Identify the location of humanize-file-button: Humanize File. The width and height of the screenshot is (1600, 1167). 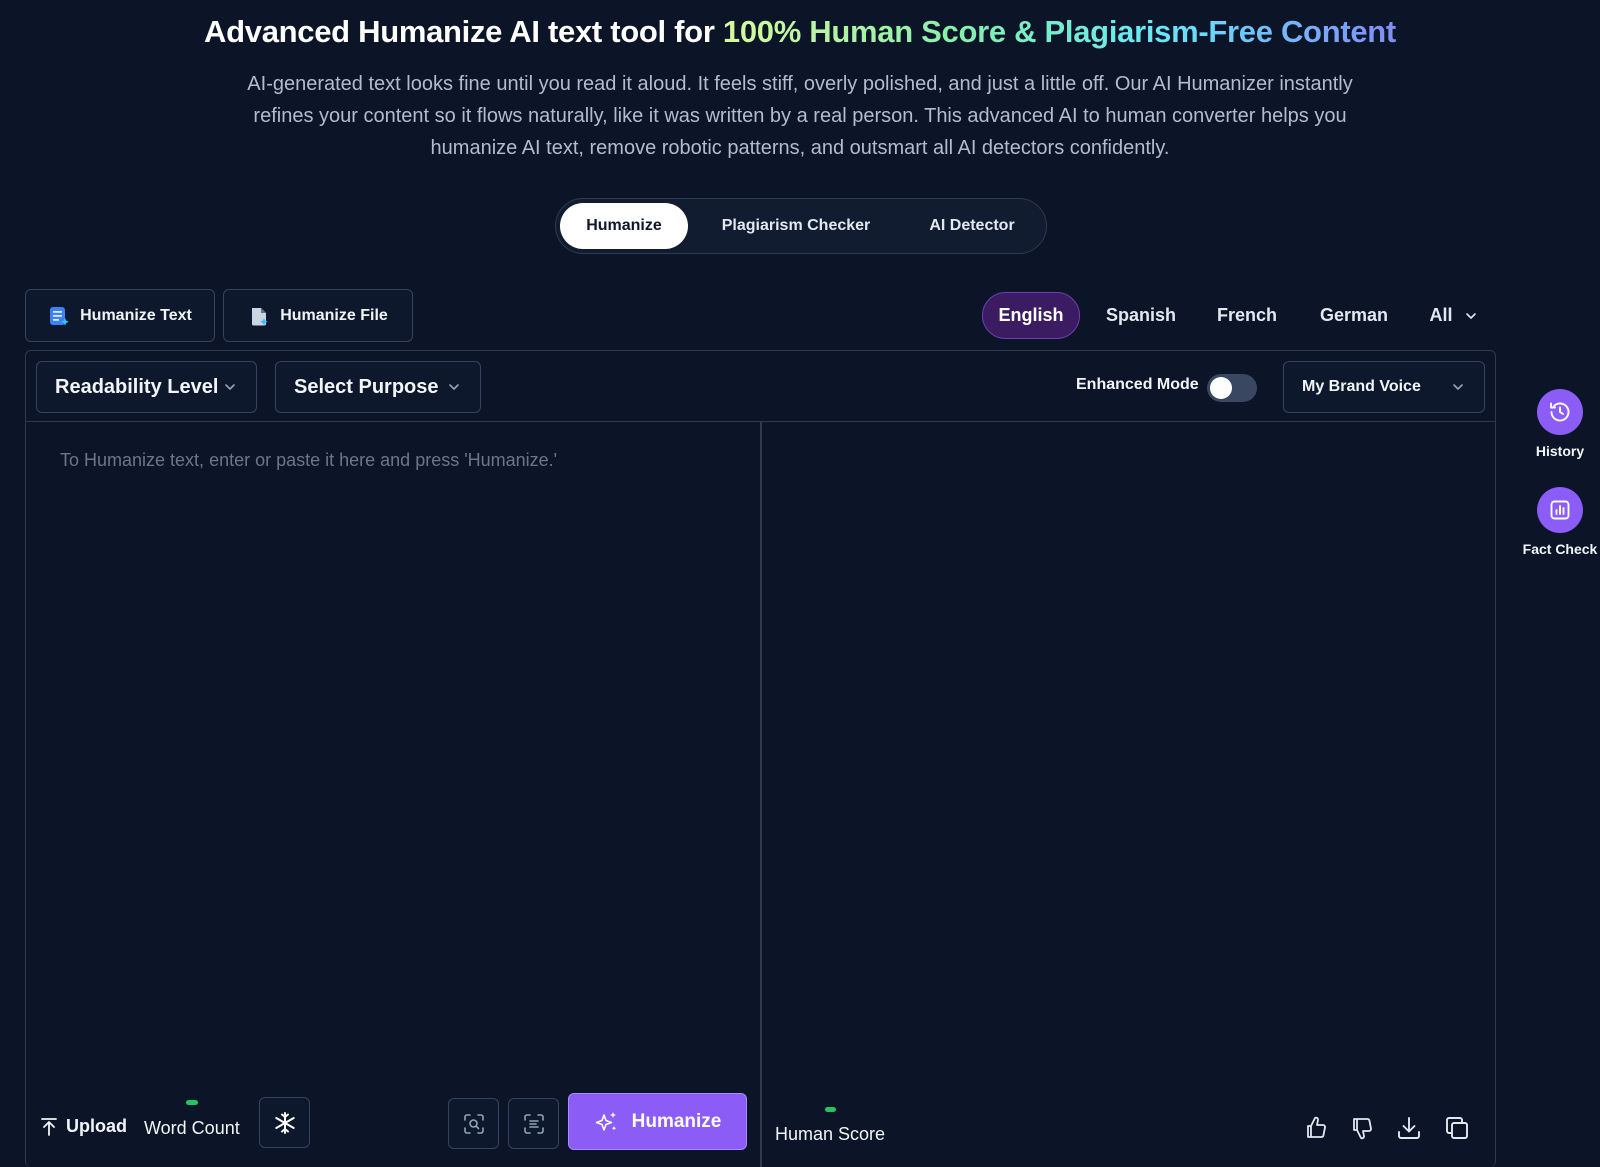
(318, 315).